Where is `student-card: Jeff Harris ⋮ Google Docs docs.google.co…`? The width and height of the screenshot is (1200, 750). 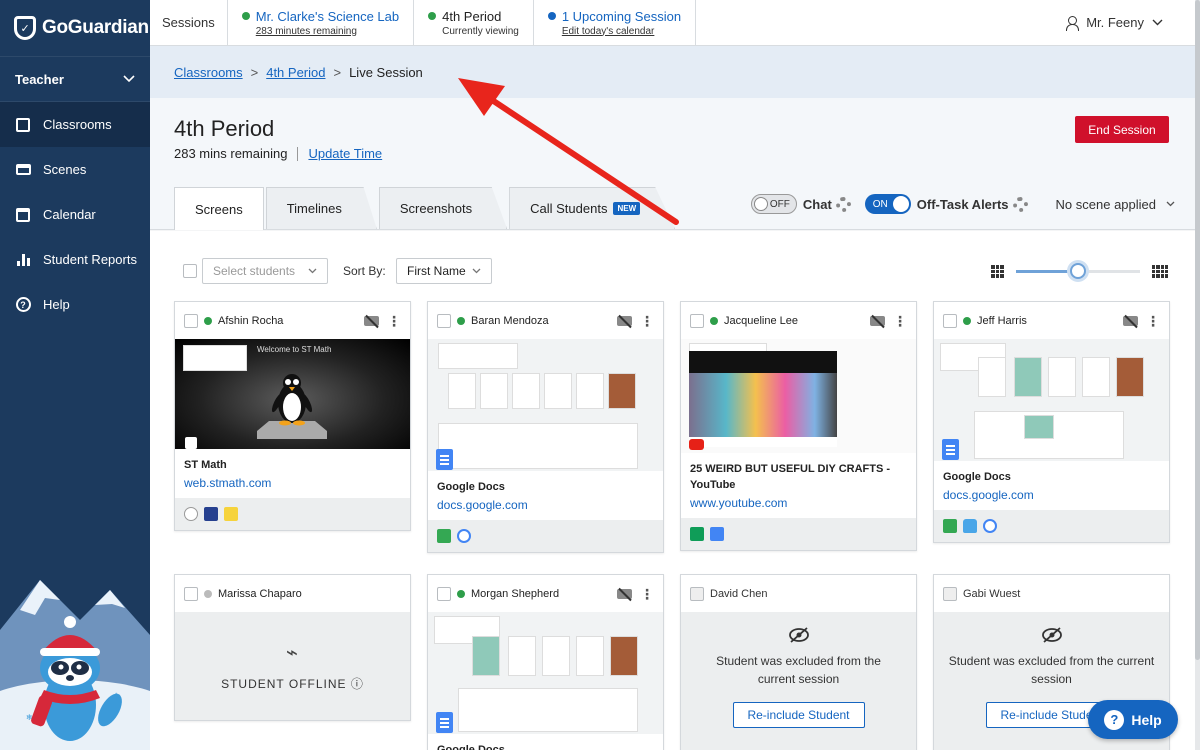 student-card: Jeff Harris ⋮ Google Docs docs.google.co… is located at coordinates (1051, 422).